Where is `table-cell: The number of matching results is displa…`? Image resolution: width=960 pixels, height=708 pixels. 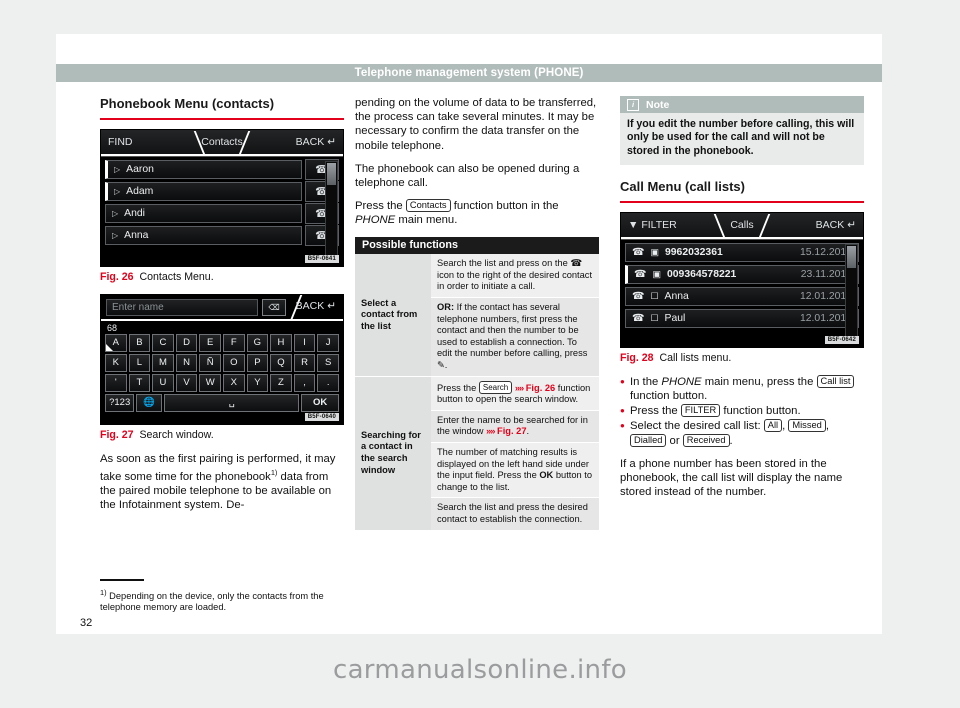
table-cell: The number of matching results is displa… is located at coordinates (515, 469).